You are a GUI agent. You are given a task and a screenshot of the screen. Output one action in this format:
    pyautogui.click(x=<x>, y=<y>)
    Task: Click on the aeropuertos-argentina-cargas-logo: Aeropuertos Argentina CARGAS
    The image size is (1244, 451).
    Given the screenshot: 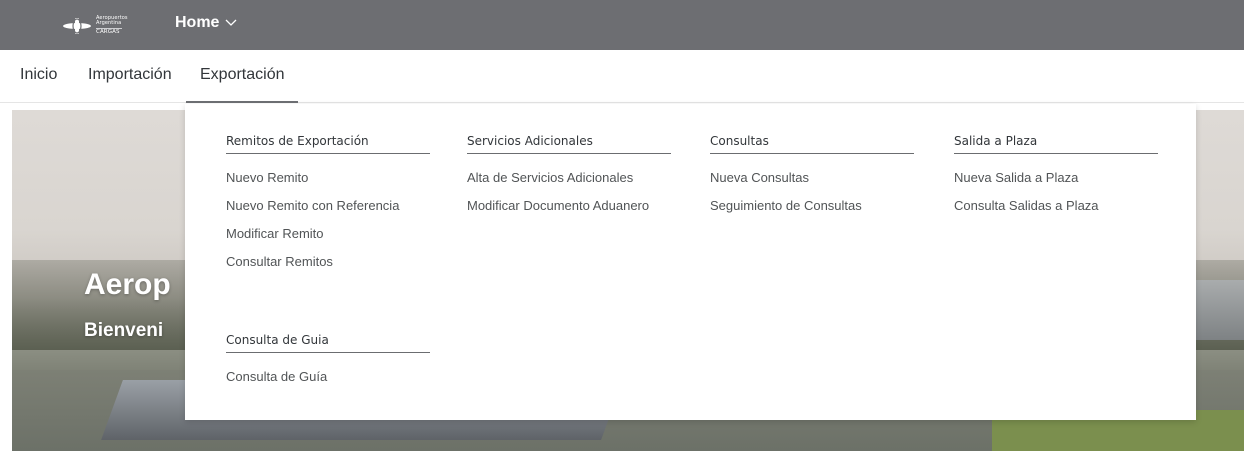 What is the action you would take?
    pyautogui.click(x=117, y=26)
    